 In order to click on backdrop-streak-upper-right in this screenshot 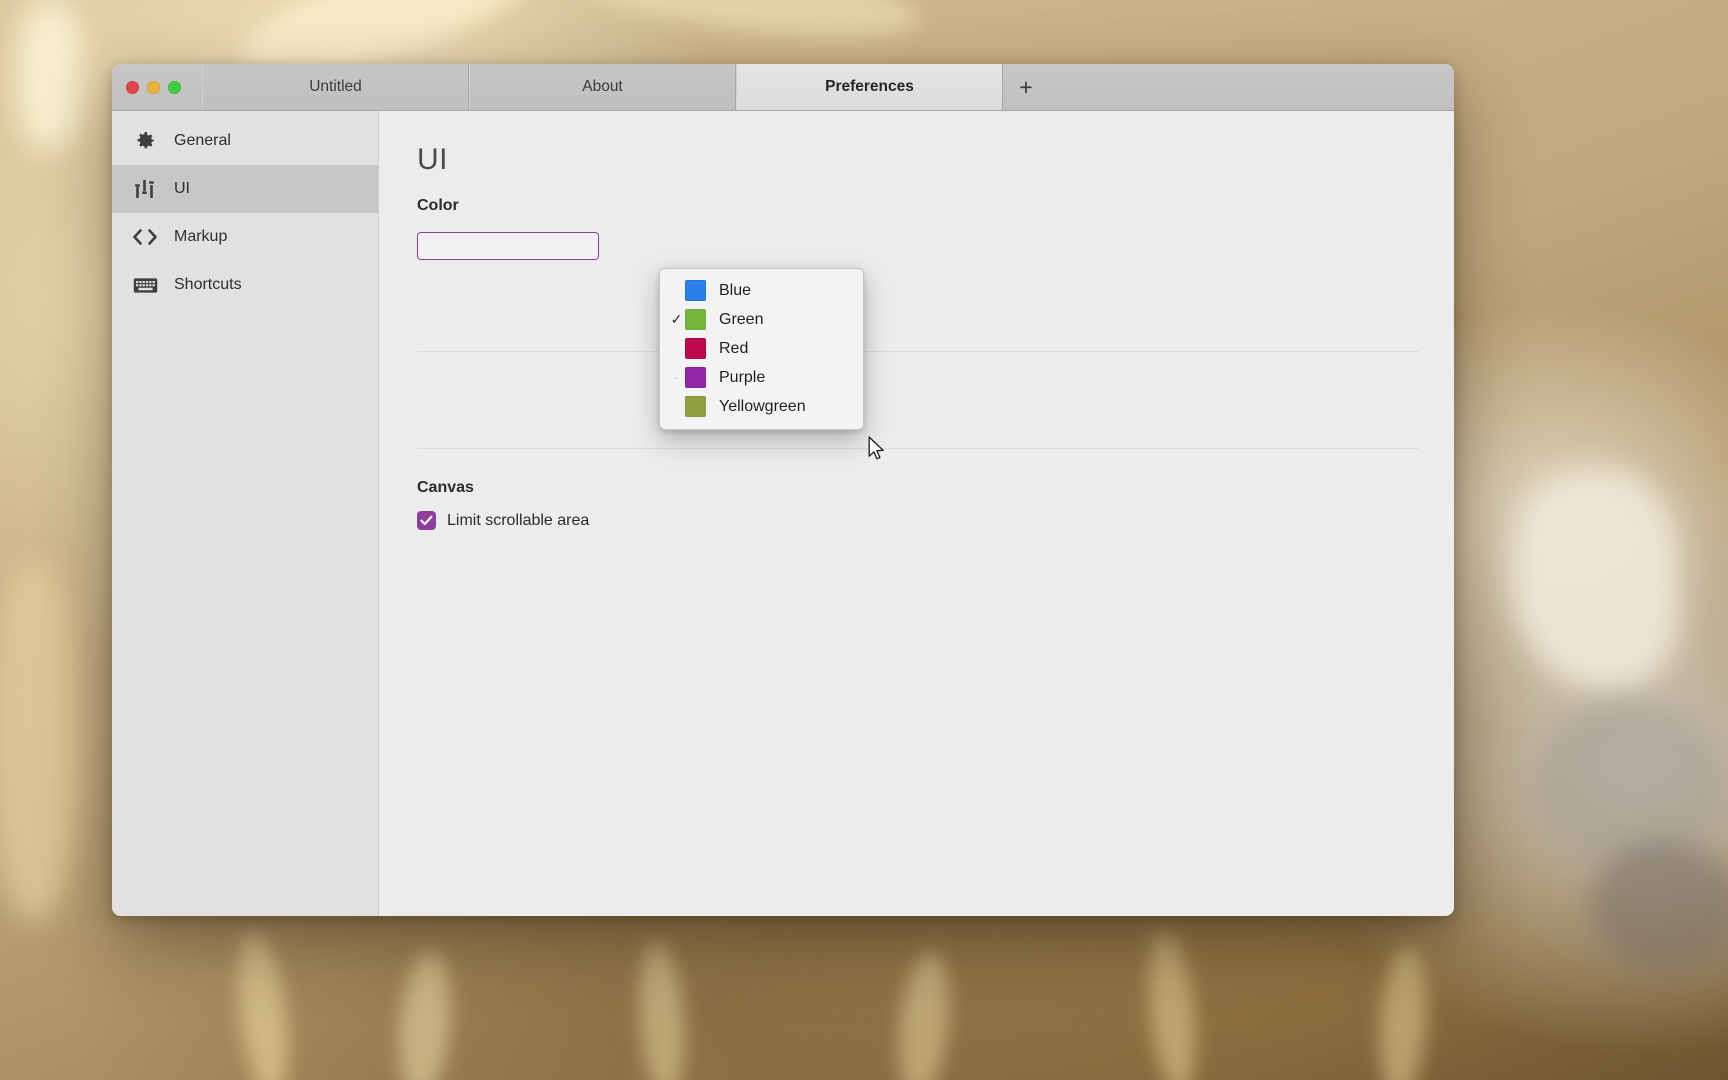, I will do `click(740, 27)`.